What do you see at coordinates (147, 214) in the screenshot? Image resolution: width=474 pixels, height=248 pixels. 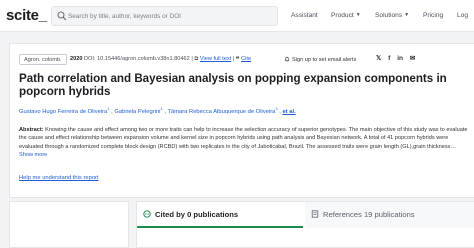 I see `quote-bubble-icon` at bounding box center [147, 214].